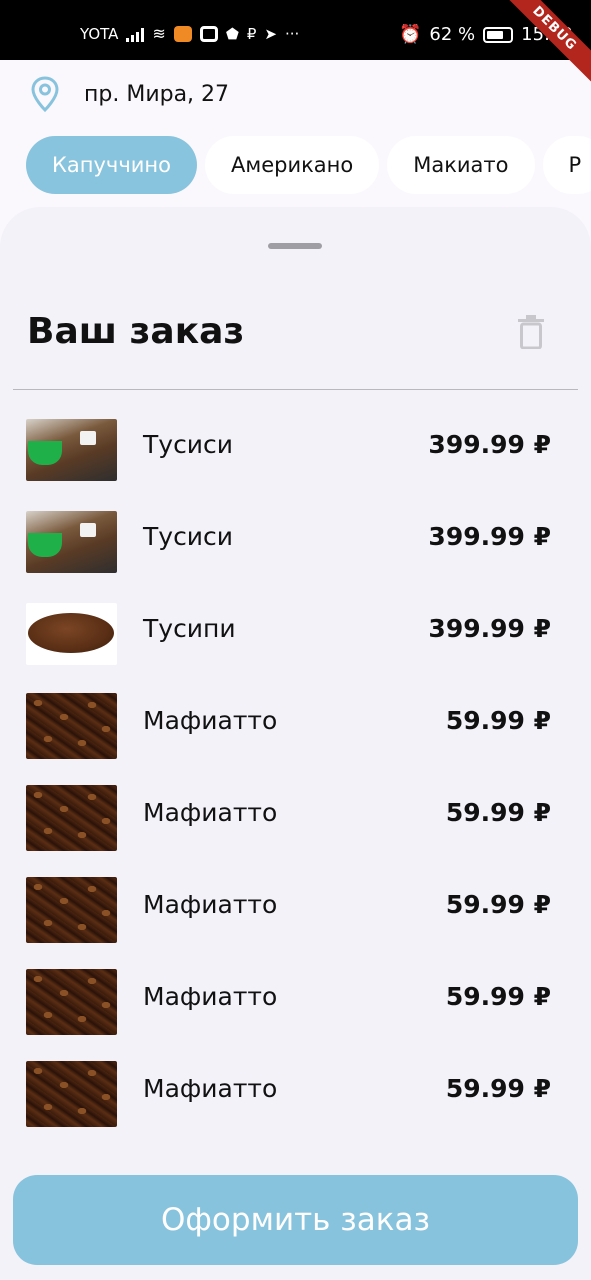  What do you see at coordinates (45, 94) in the screenshot?
I see `map-pin-icon` at bounding box center [45, 94].